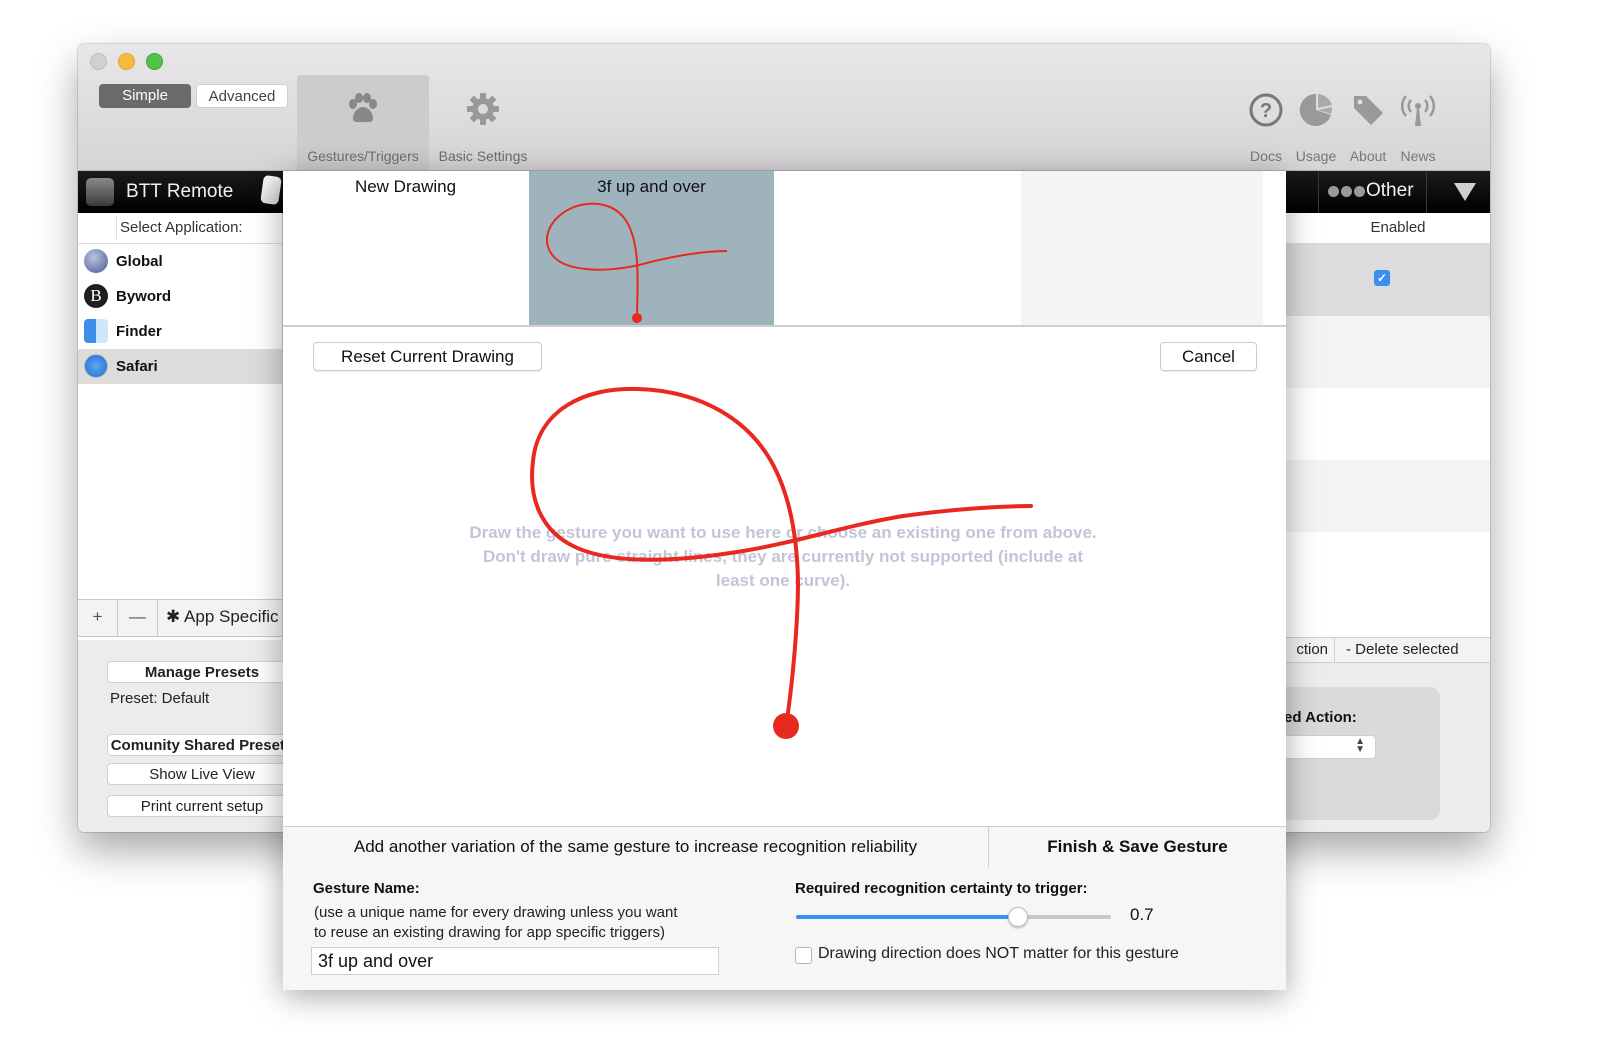  What do you see at coordinates (180, 261) in the screenshot?
I see `sidebar-item-global: Global` at bounding box center [180, 261].